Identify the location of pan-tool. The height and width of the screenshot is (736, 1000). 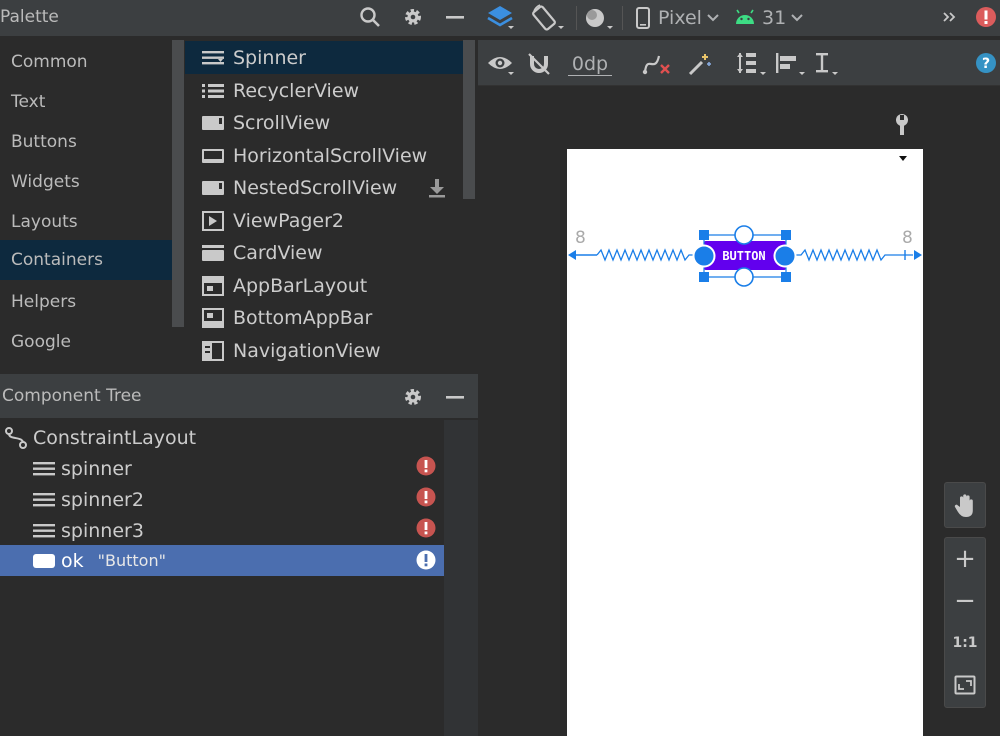
(965, 505).